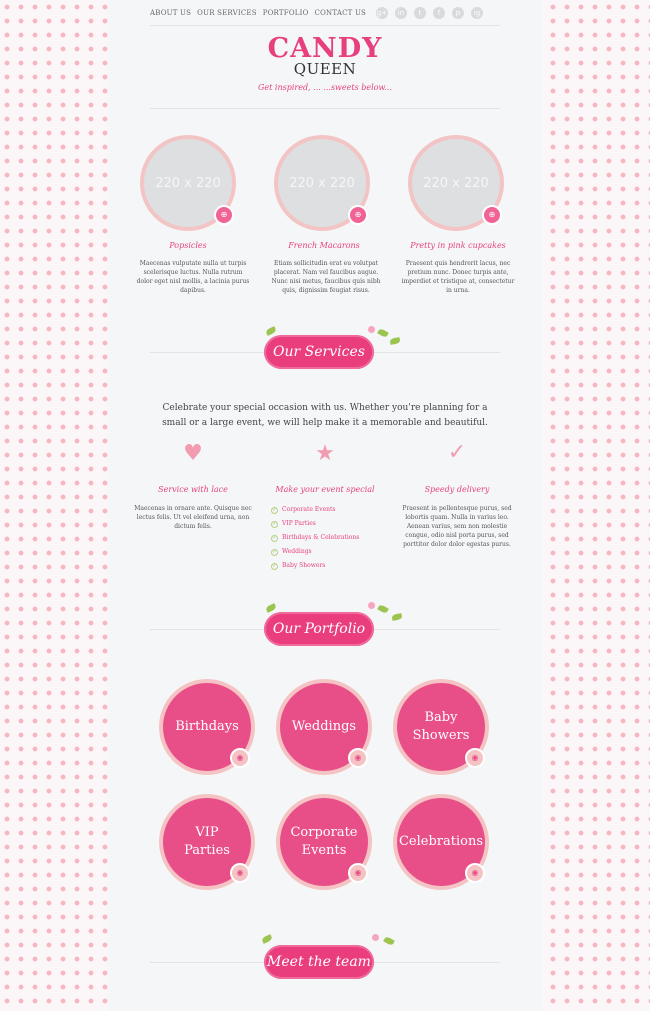 The height and width of the screenshot is (1011, 650). Describe the element at coordinates (193, 453) in the screenshot. I see `heart-icon: ♥` at that location.